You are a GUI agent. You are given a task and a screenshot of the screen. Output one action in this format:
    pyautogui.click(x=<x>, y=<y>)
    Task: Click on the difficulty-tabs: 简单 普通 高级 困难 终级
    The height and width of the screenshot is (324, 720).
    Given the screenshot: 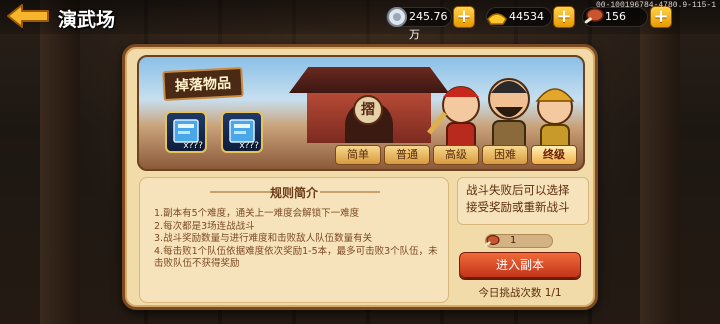 What is the action you would take?
    pyautogui.click(x=456, y=155)
    